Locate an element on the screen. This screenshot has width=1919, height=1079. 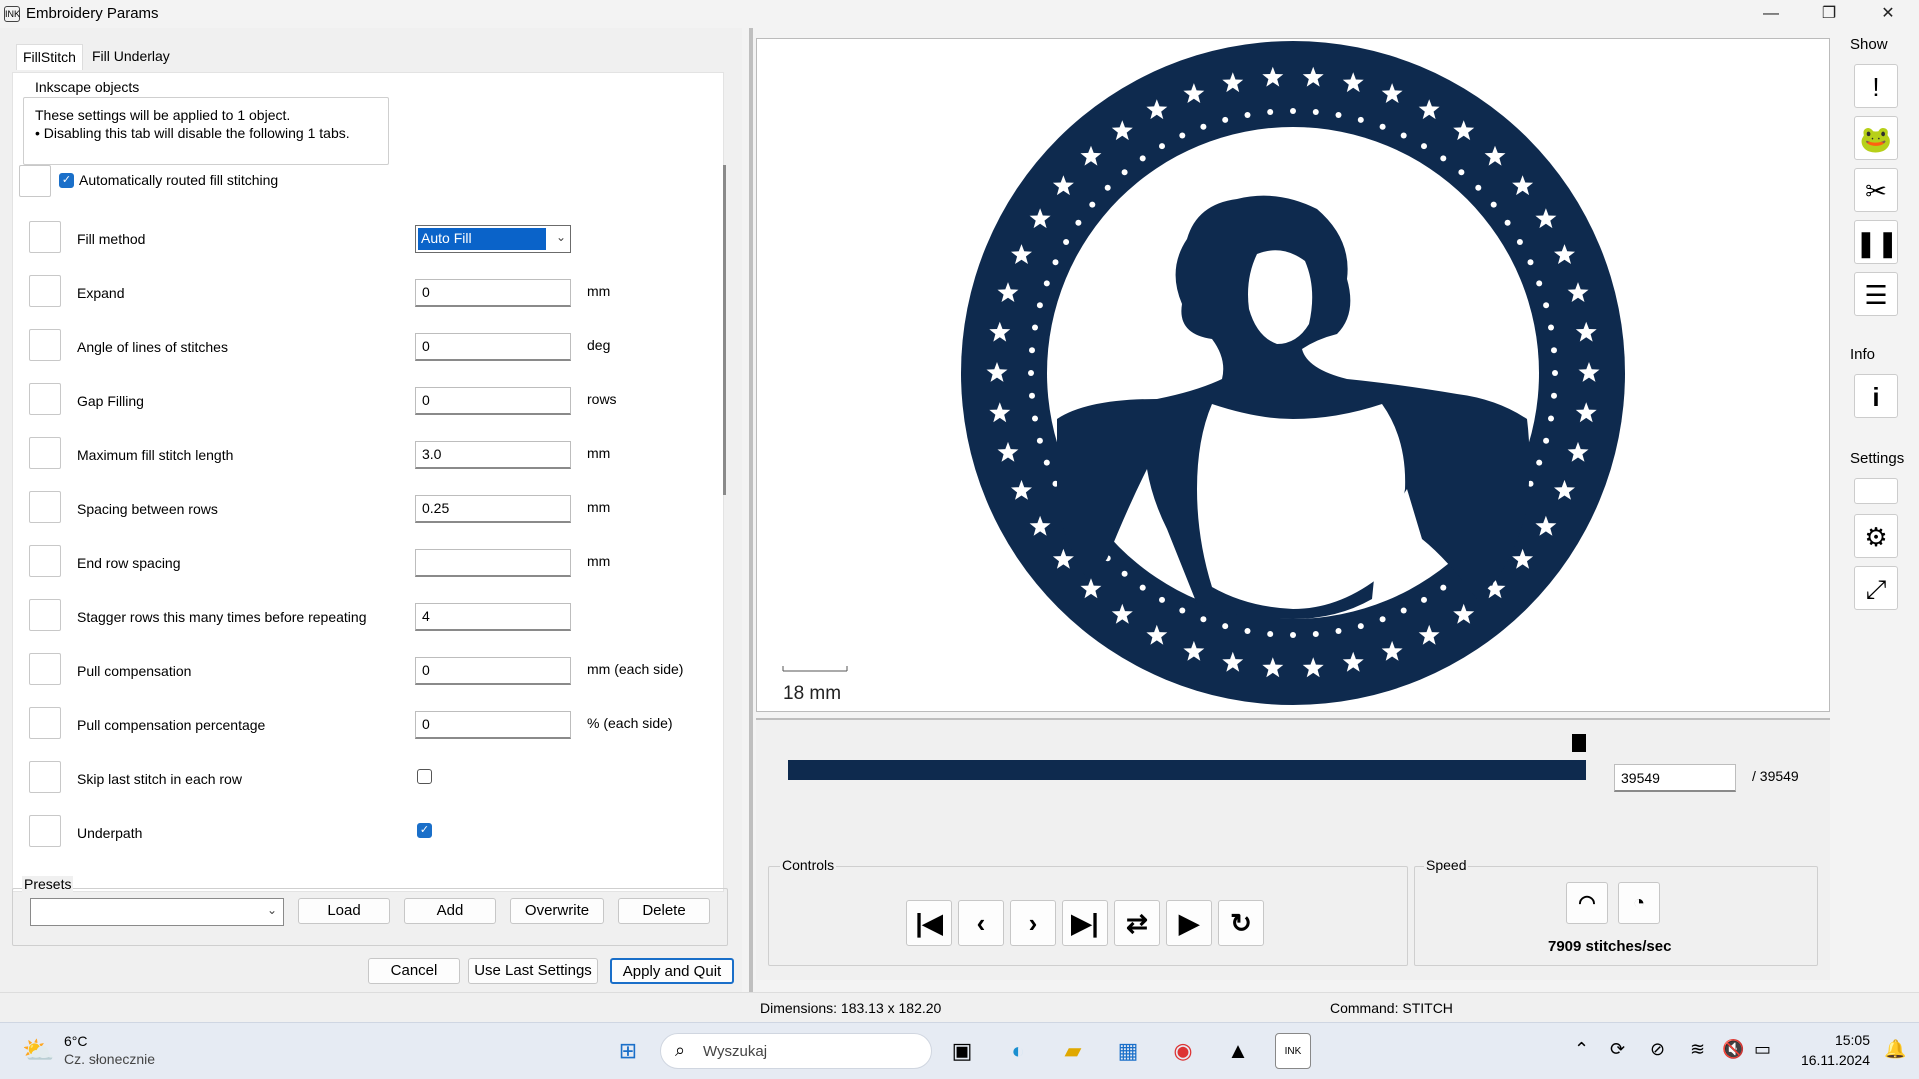
expand-input: 0 is located at coordinates (493, 293).